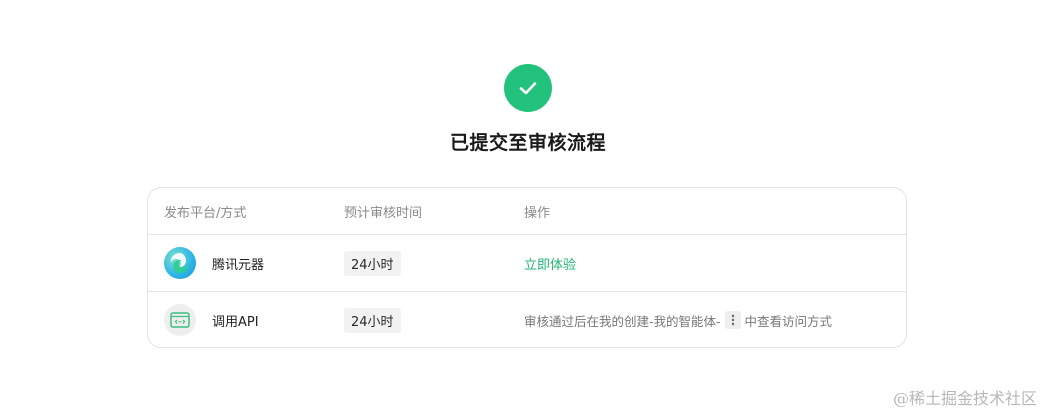 This screenshot has height=415, width=1045. I want to click on access-instructions-suffix: 中查看访问方式, so click(788, 321).